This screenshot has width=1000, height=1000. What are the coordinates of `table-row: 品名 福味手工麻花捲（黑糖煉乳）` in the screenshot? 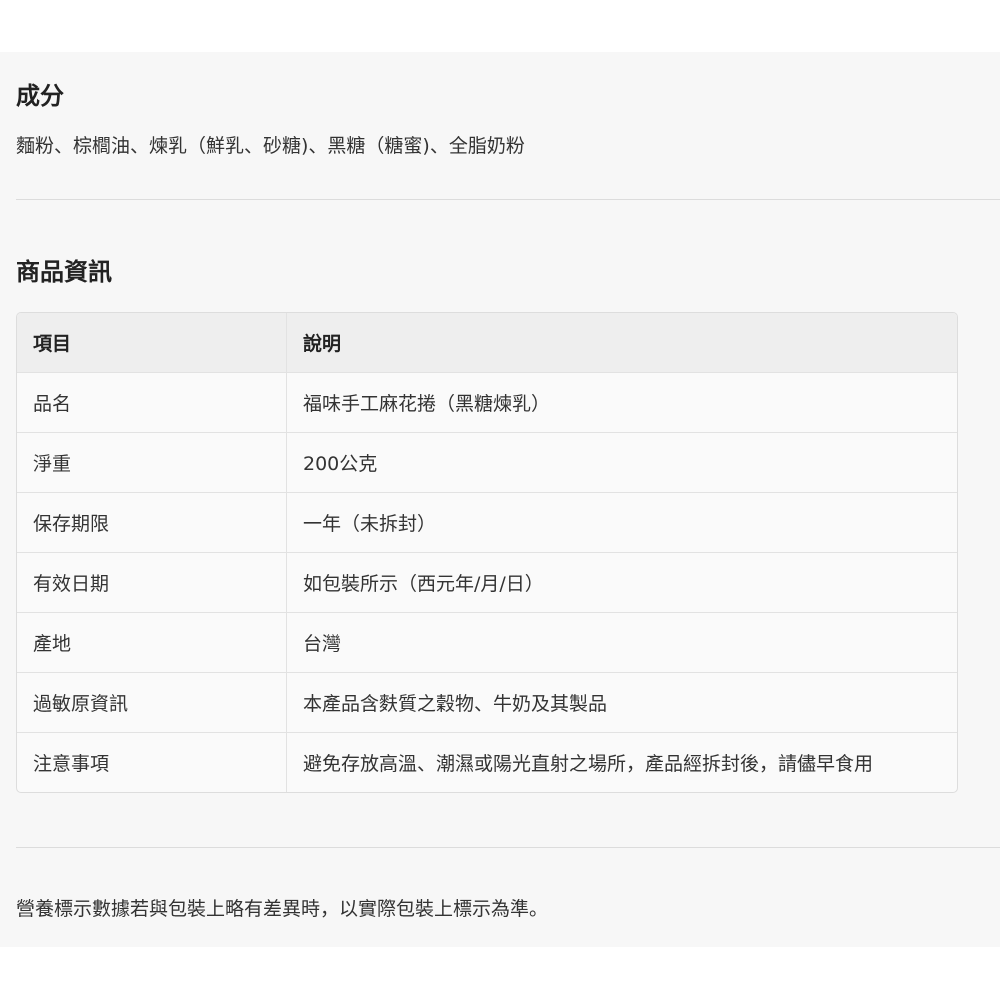 It's located at (487, 402).